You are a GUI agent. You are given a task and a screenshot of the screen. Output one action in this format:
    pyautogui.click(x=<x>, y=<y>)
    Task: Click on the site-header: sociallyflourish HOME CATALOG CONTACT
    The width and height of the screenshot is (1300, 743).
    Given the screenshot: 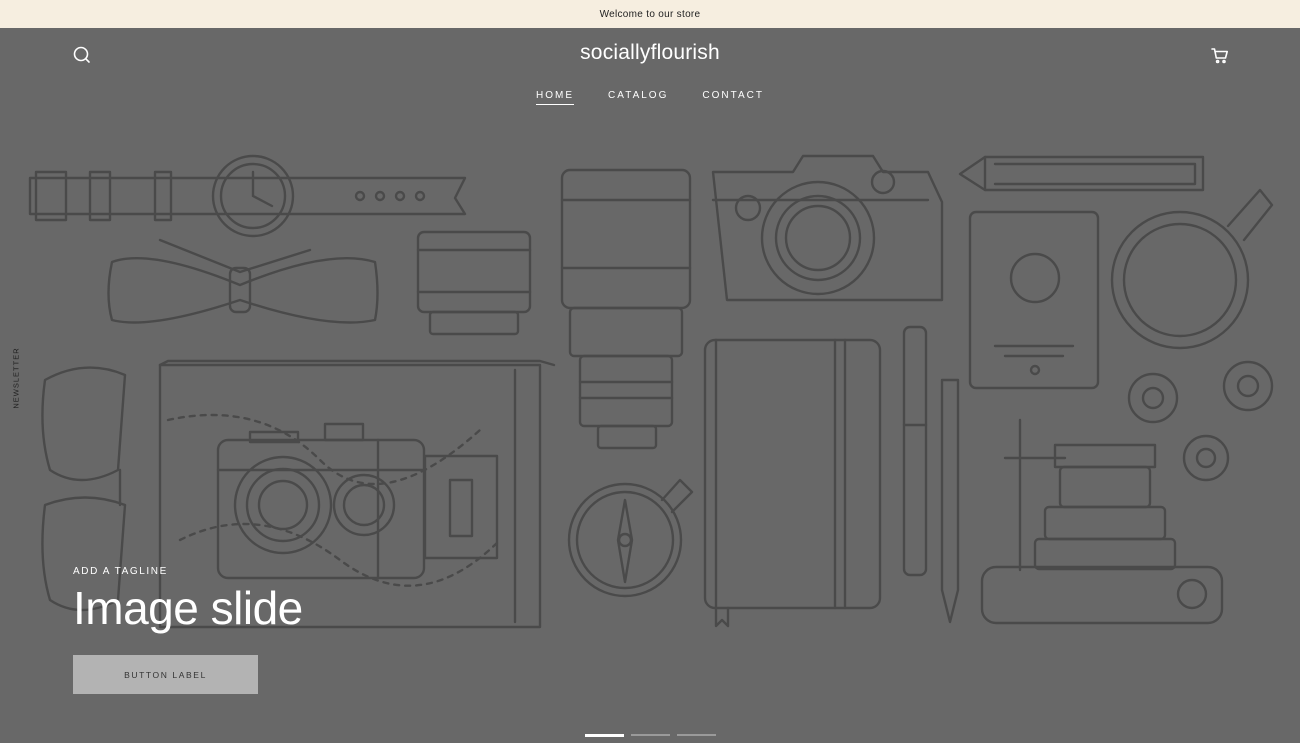 What is the action you would take?
    pyautogui.click(x=650, y=73)
    